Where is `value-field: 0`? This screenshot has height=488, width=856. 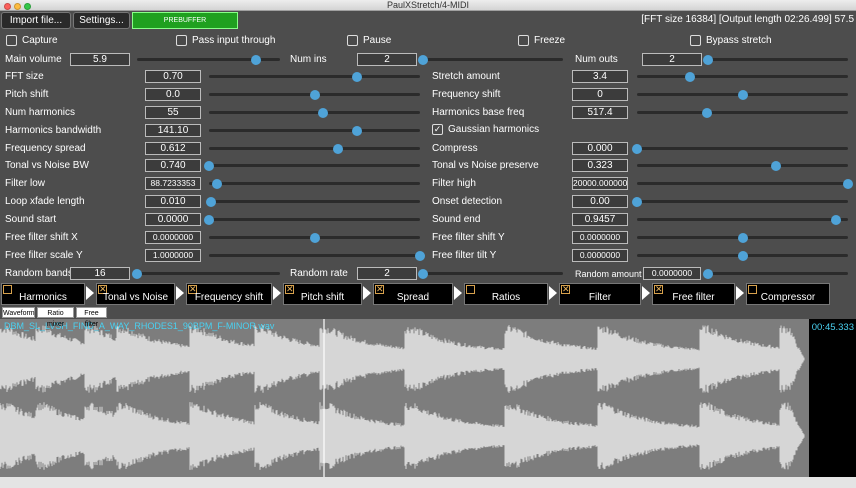
value-field: 0 is located at coordinates (600, 94).